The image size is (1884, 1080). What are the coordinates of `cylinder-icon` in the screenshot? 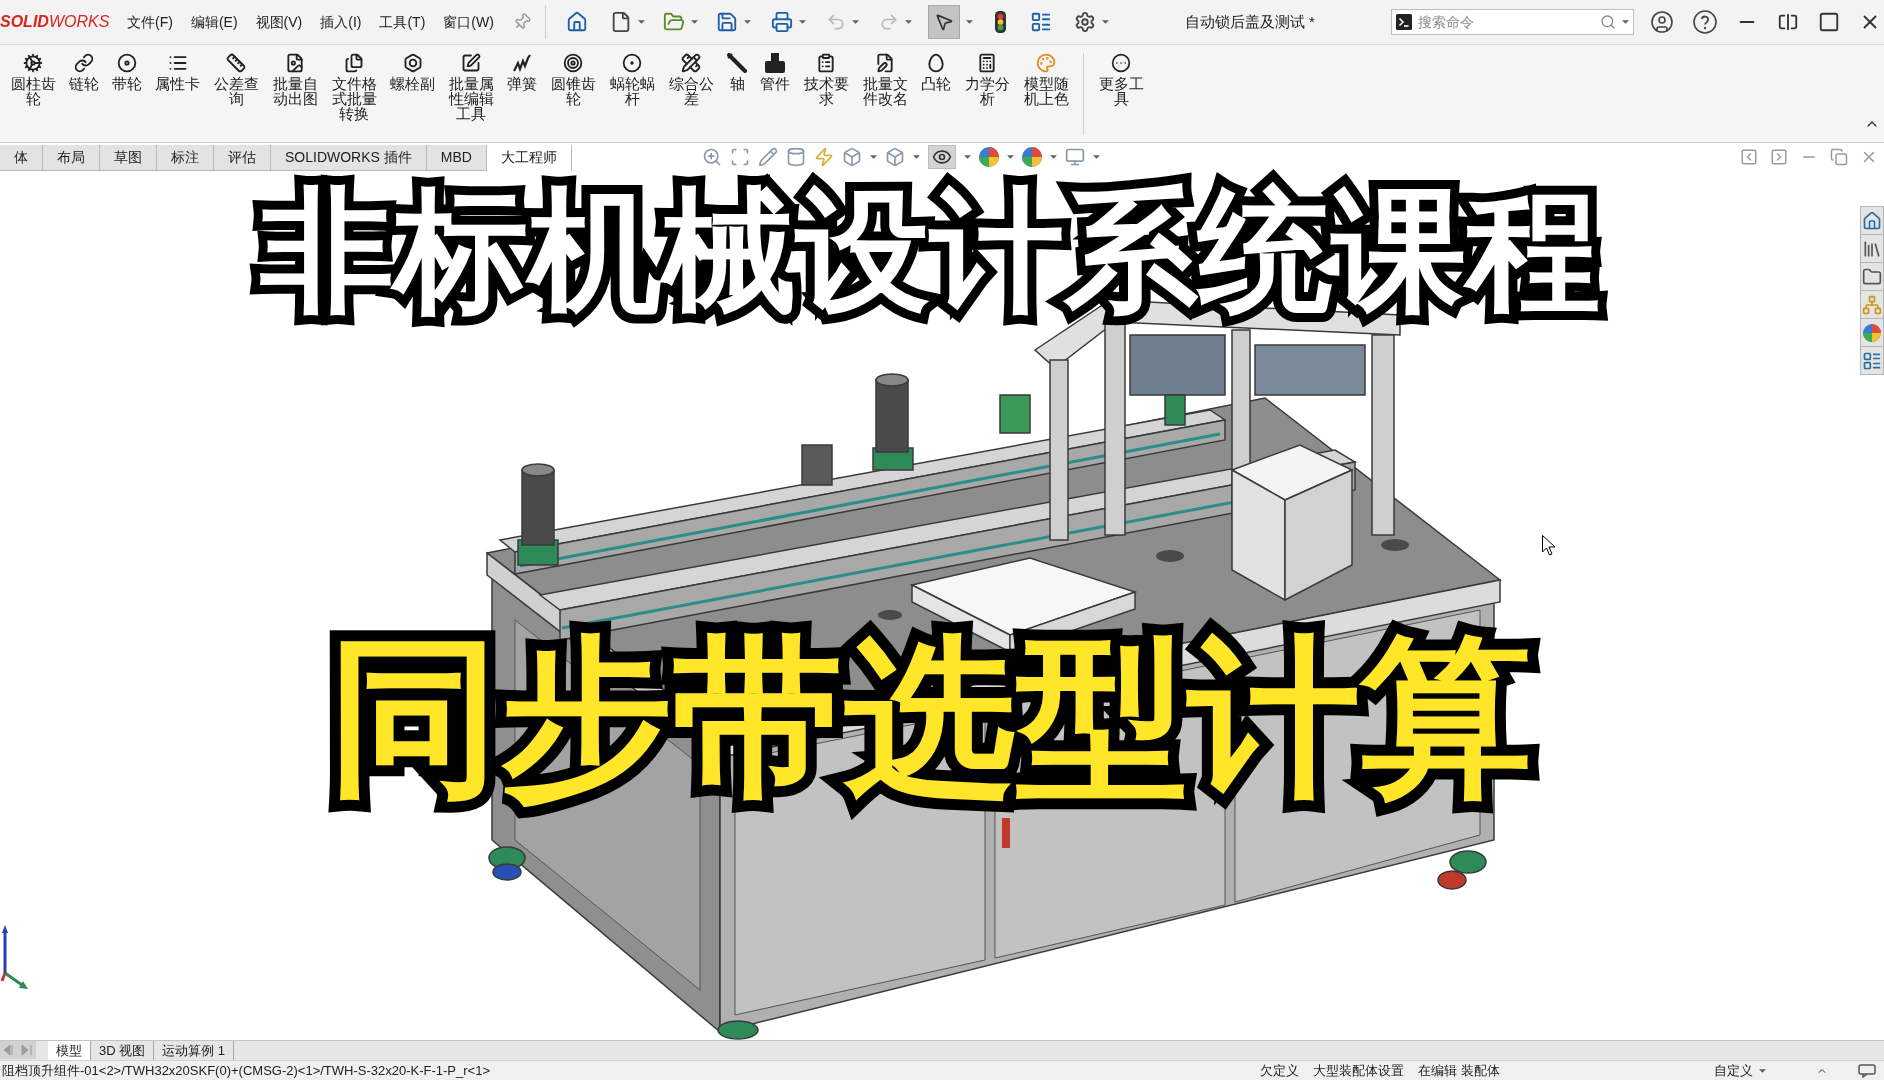 It's located at (795, 157).